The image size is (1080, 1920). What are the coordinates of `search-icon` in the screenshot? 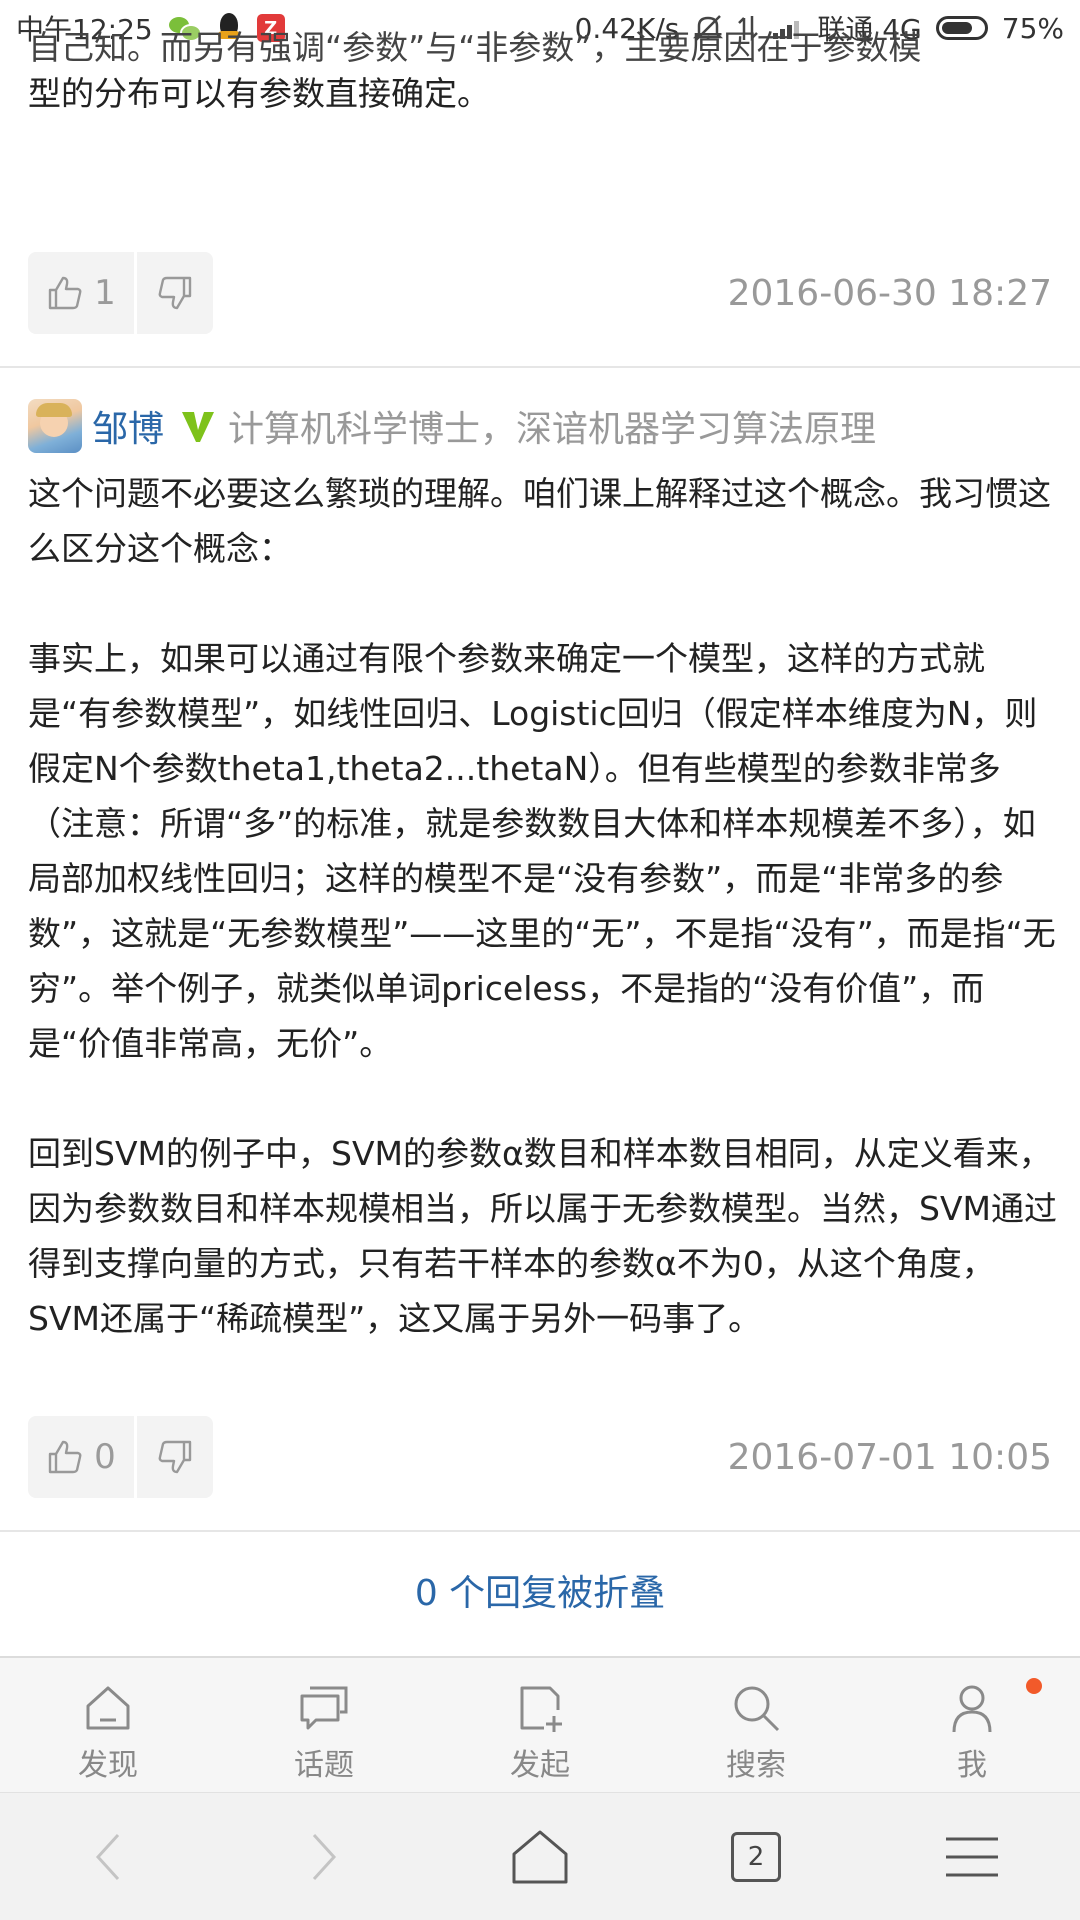 It's located at (757, 1709).